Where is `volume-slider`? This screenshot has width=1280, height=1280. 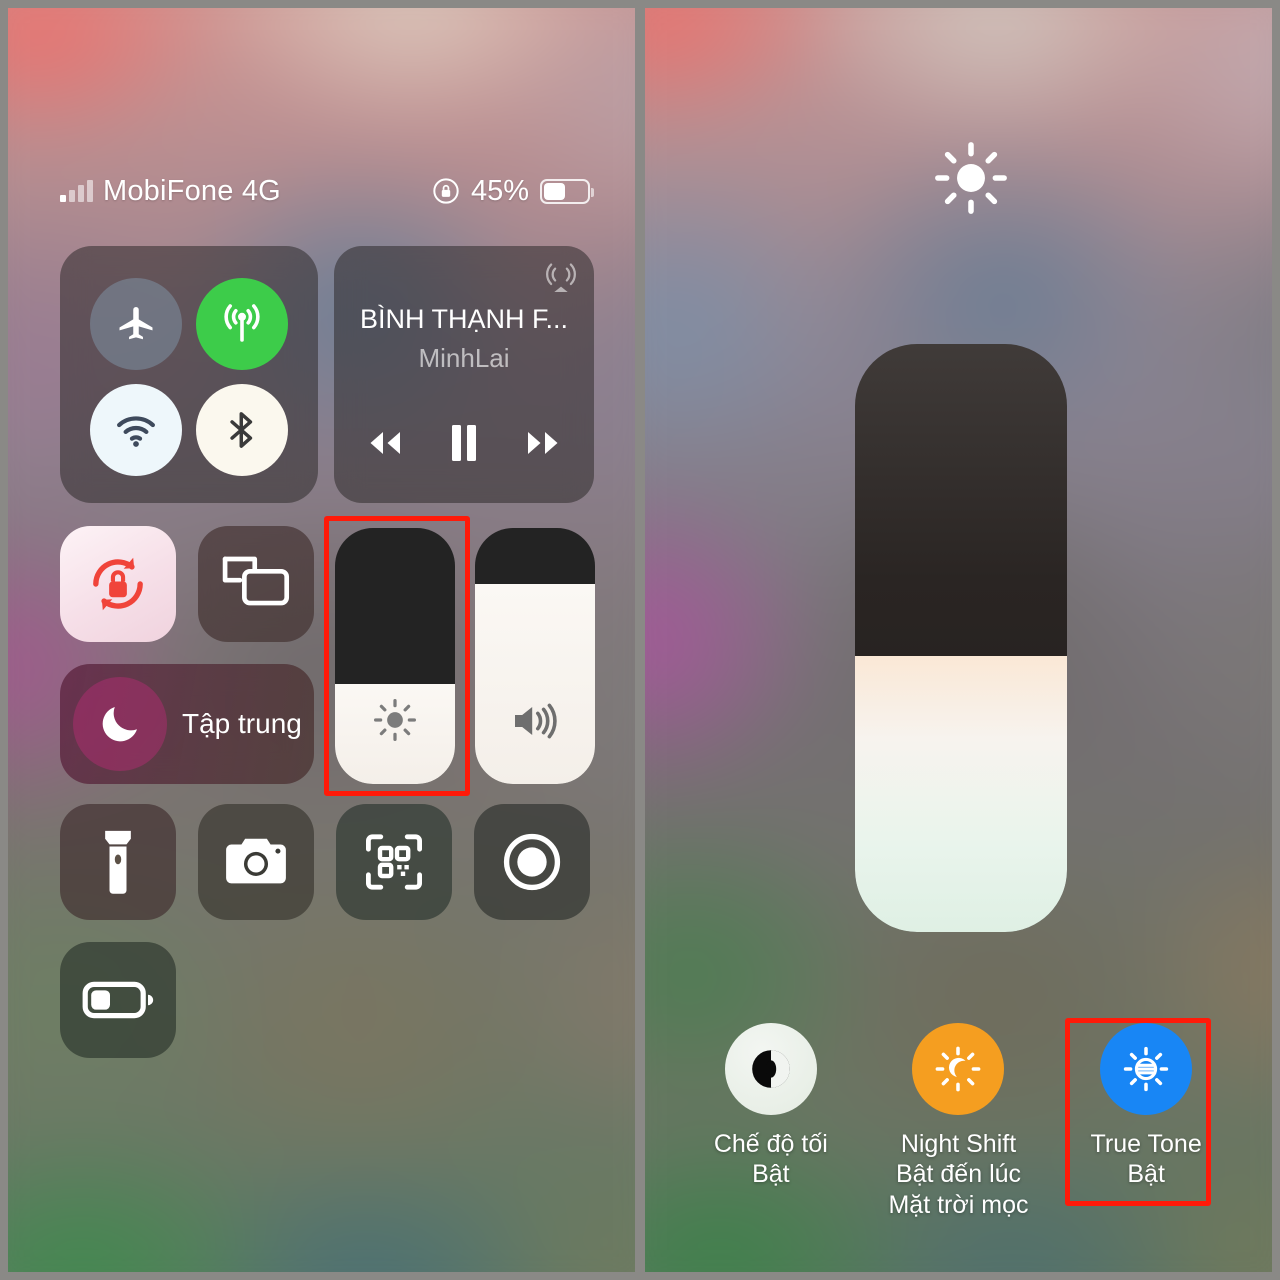
volume-slider is located at coordinates (535, 656).